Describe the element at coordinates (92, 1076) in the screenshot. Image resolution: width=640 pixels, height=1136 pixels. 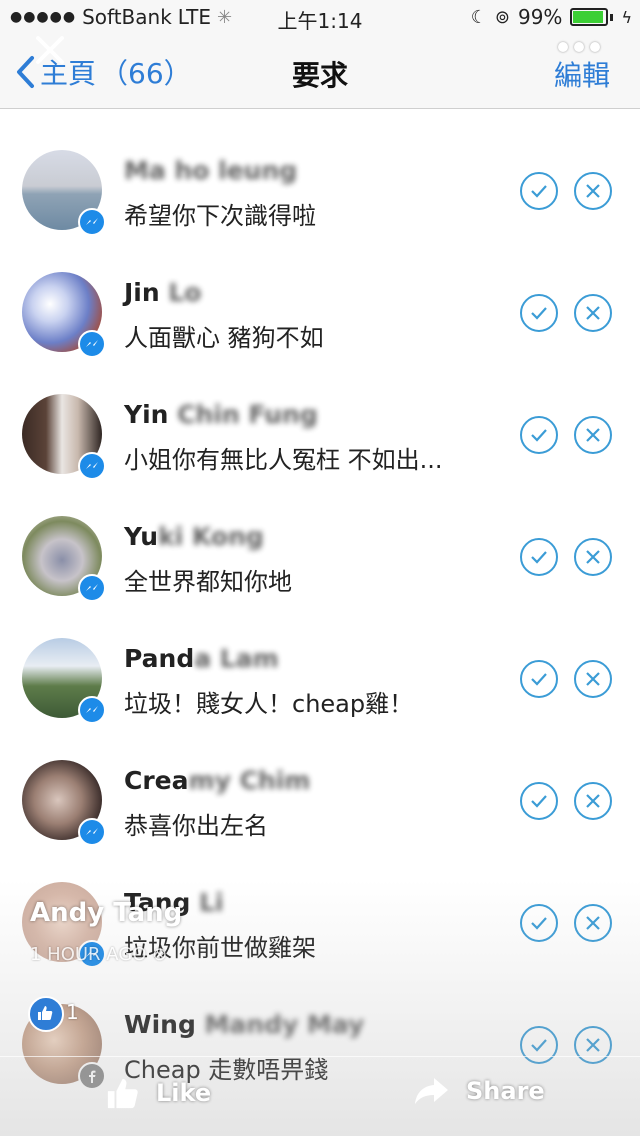
I see `facebook-icon` at that location.